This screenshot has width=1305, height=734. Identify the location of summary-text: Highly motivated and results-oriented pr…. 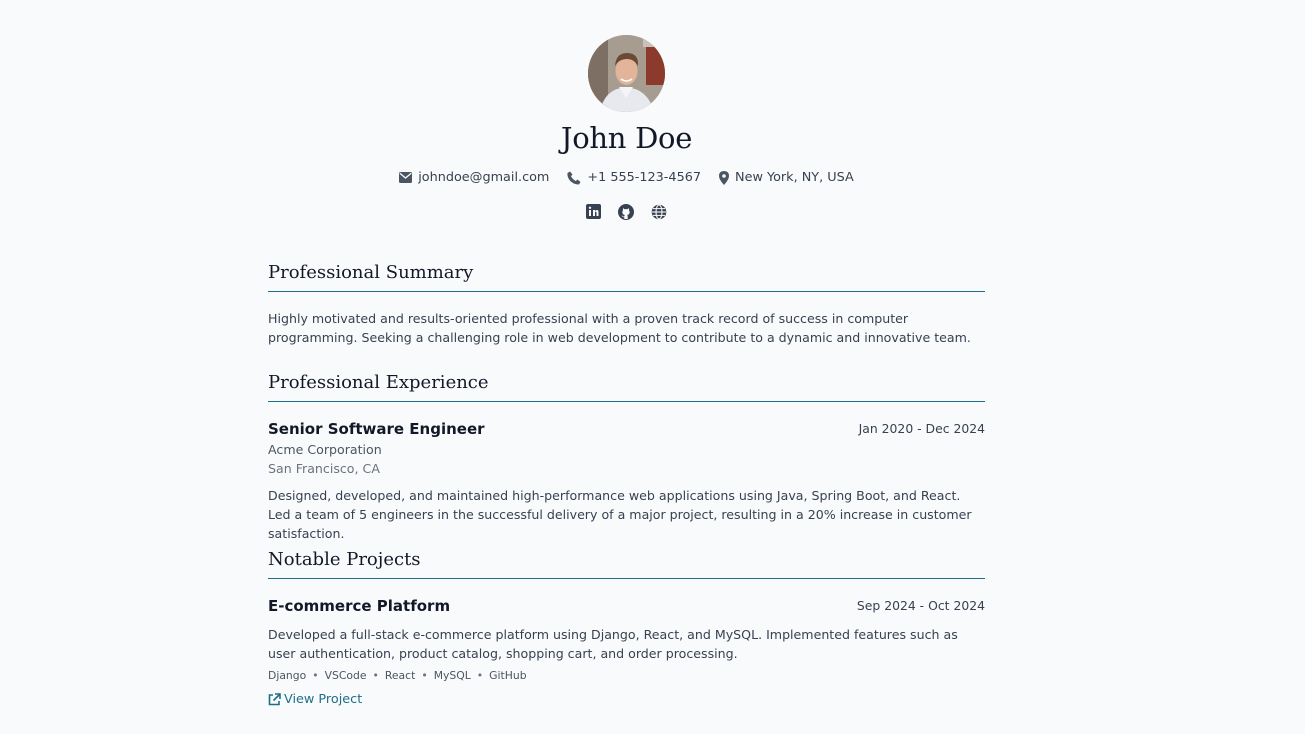
(619, 328).